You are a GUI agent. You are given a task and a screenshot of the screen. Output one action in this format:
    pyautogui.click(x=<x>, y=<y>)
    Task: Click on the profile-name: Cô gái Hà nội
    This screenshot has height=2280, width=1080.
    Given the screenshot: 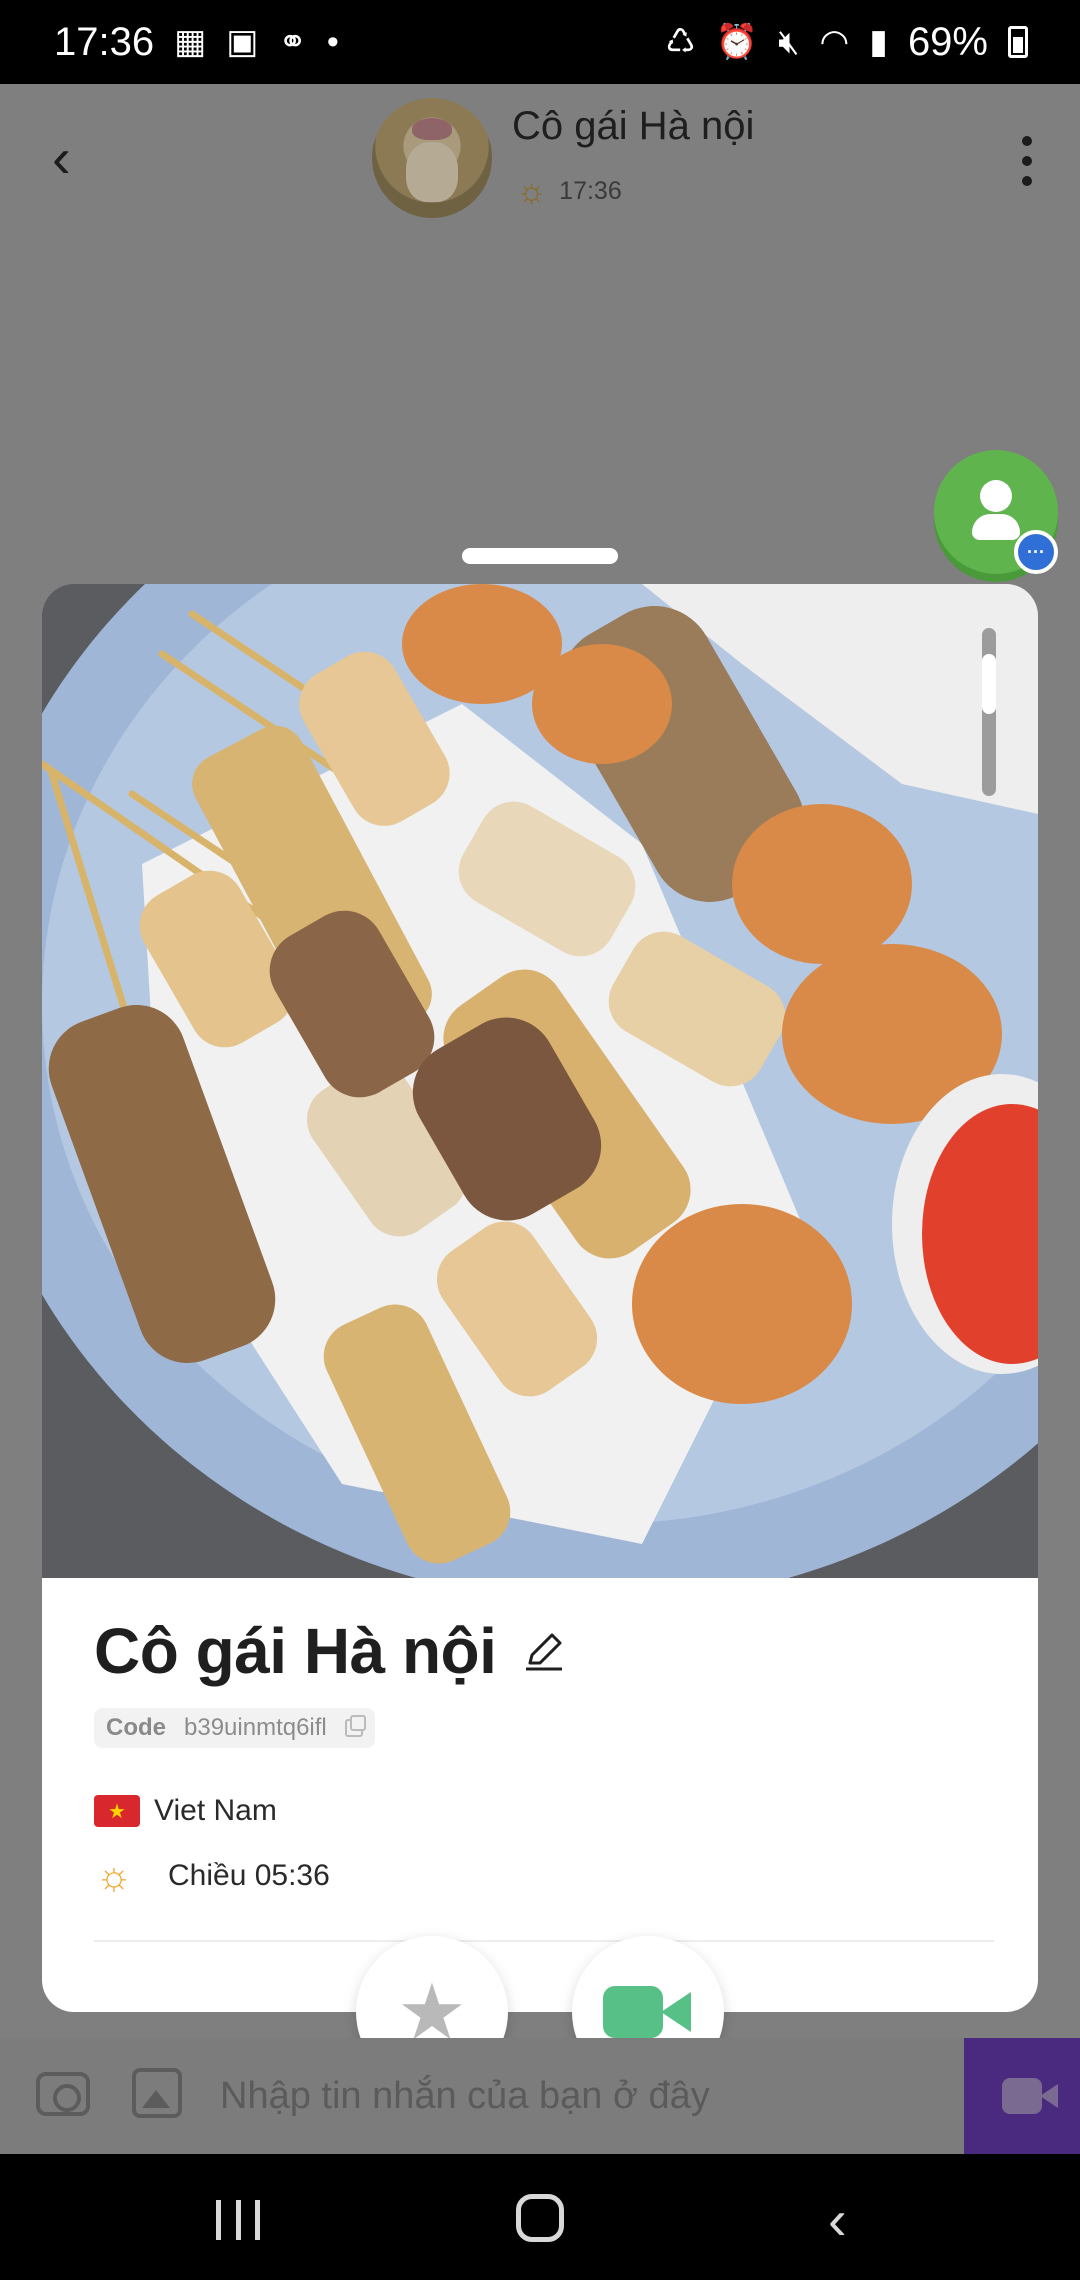 What is the action you would take?
    pyautogui.click(x=295, y=1651)
    